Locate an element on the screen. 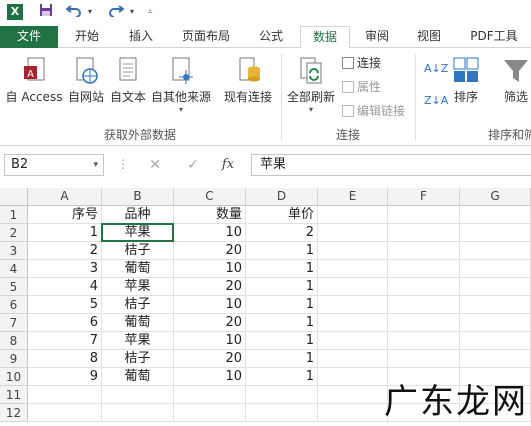 This screenshot has height=426, width=531. cell-c3: 20 is located at coordinates (210, 251).